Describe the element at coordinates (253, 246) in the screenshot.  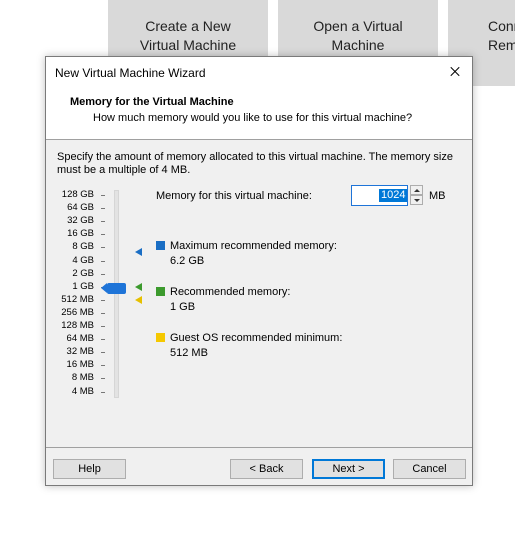
I see `max-recommended-label: Maximum recommended memory:` at that location.